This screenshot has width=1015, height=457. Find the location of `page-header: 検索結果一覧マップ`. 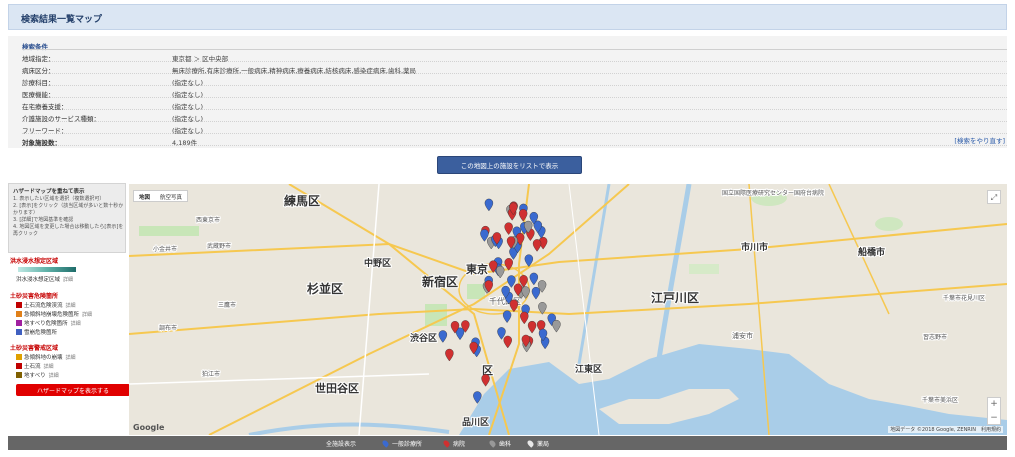

page-header: 検索結果一覧マップ is located at coordinates (507, 17).